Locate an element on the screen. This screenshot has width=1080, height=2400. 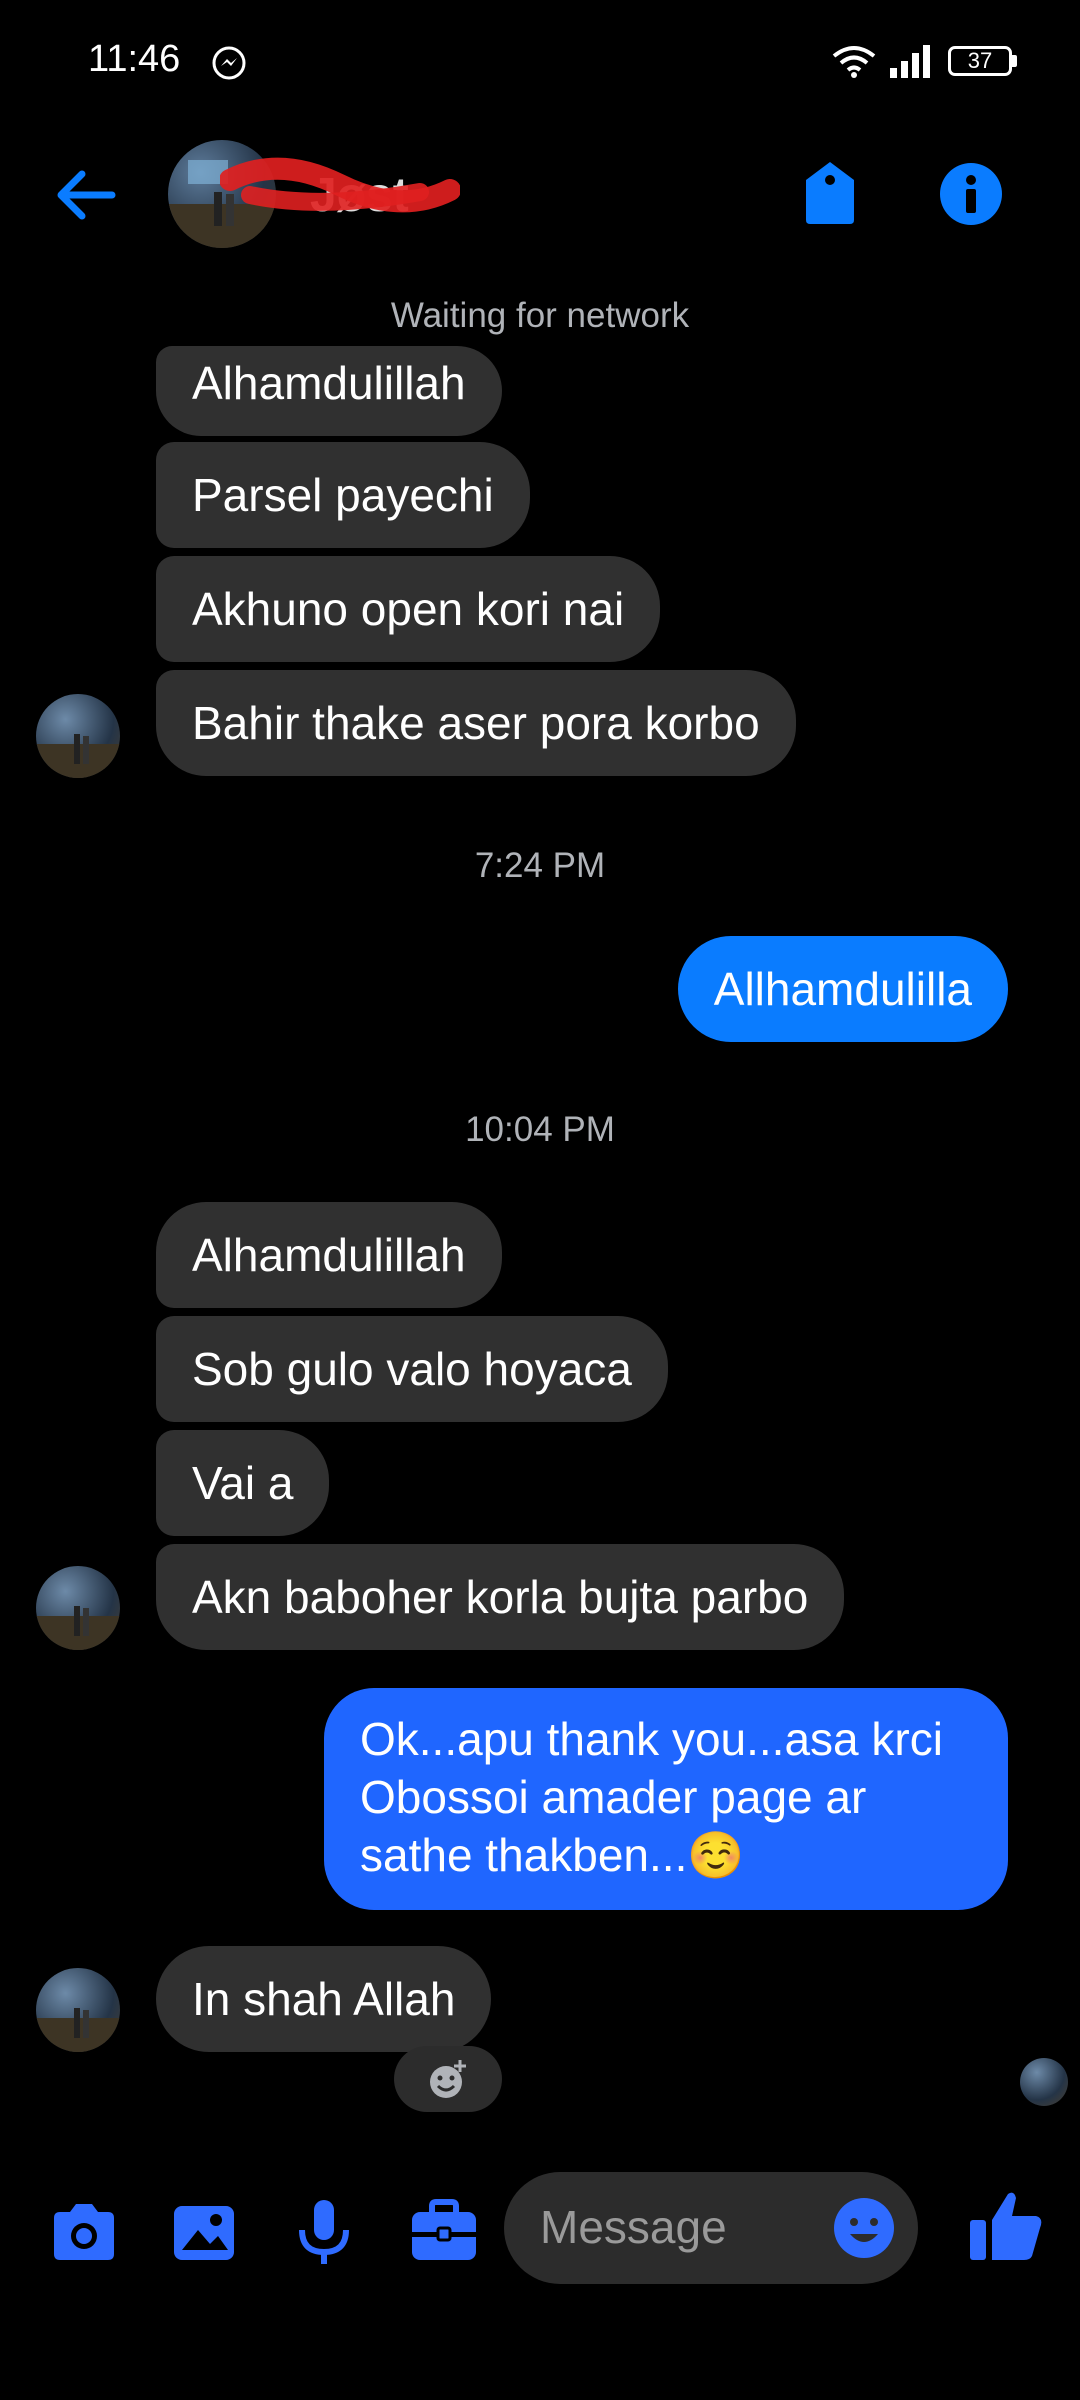
red-scribble-redaction is located at coordinates (340, 185).